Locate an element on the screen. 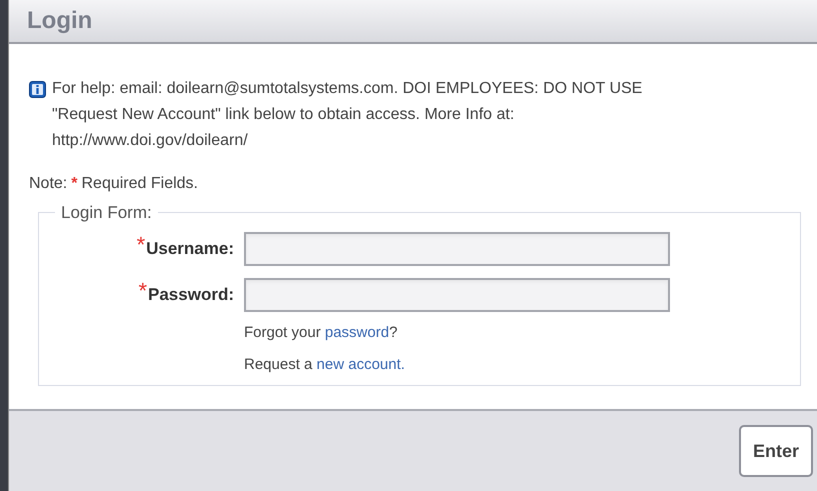 The height and width of the screenshot is (491, 817). note-text: Required Fields. is located at coordinates (139, 184).